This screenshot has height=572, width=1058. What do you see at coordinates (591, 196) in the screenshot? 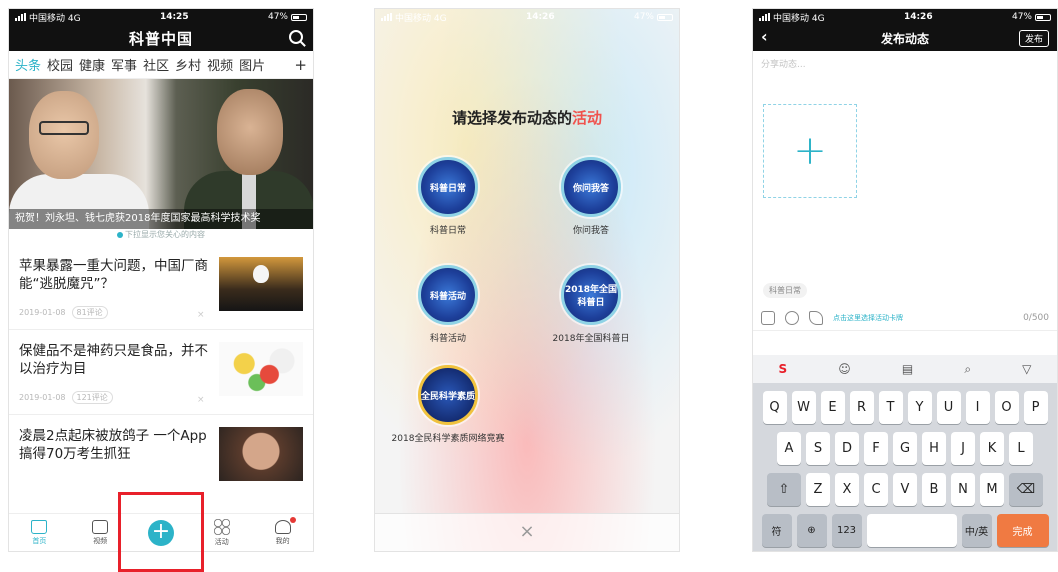
I see `activity-option: 你问我答 你问我答` at bounding box center [591, 196].